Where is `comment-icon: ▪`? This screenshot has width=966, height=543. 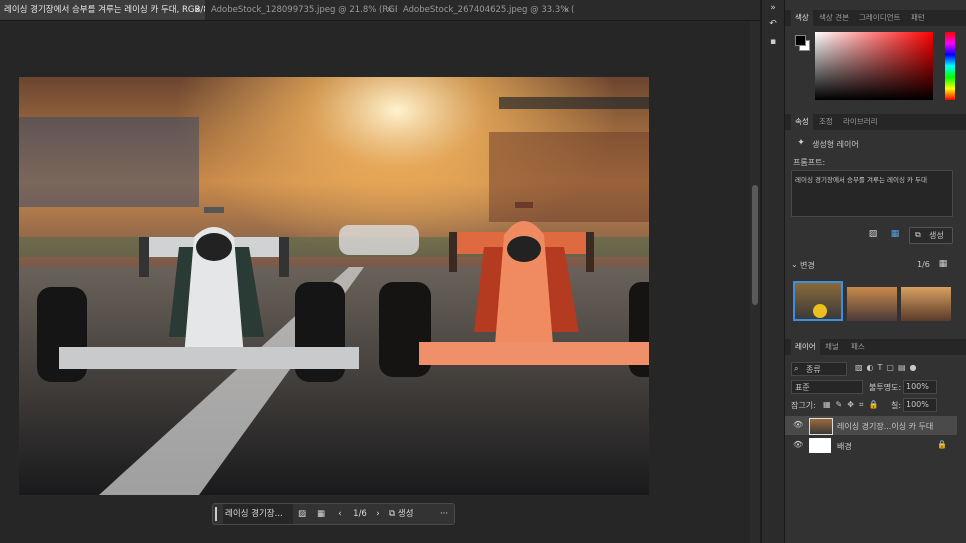 comment-icon: ▪ is located at coordinates (773, 42).